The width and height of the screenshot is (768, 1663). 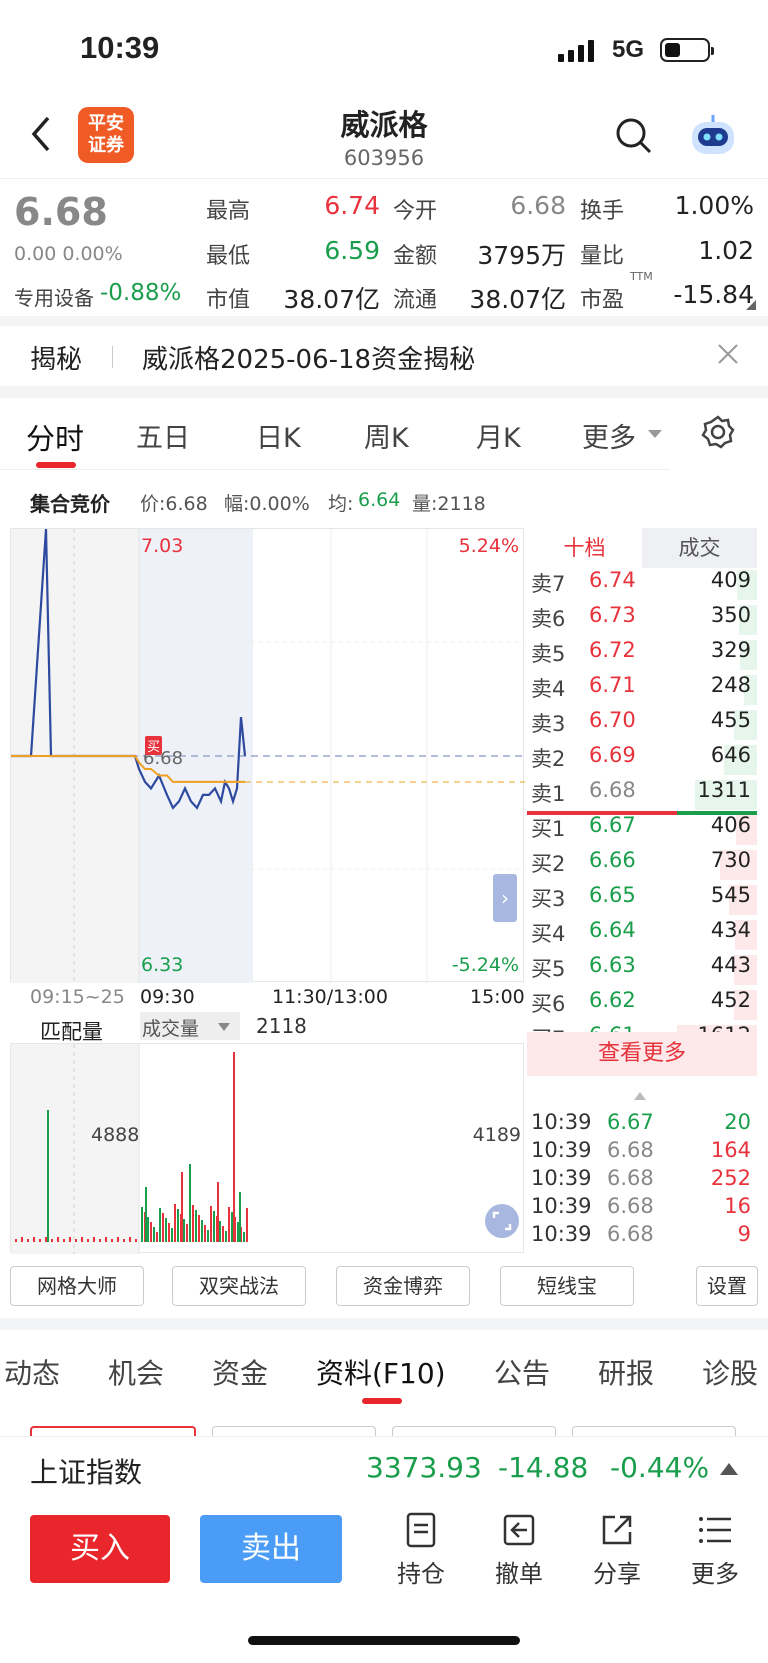 What do you see at coordinates (626, 1372) in the screenshot?
I see `tab-research: 研报` at bounding box center [626, 1372].